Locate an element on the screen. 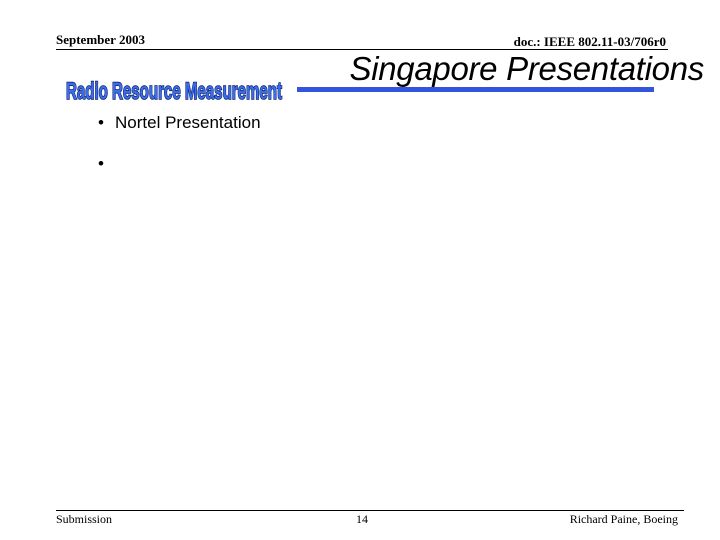 The height and width of the screenshot is (540, 720). logo-text: Radio Resource Measurement is located at coordinates (174, 91).